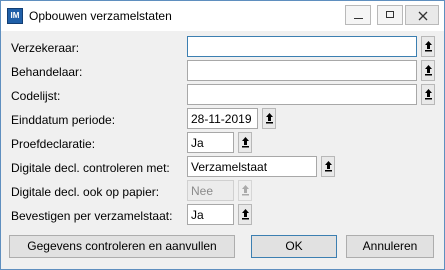  I want to click on gegevens-controleren-button: Gegevens controleren en aanvullen, so click(122, 246).